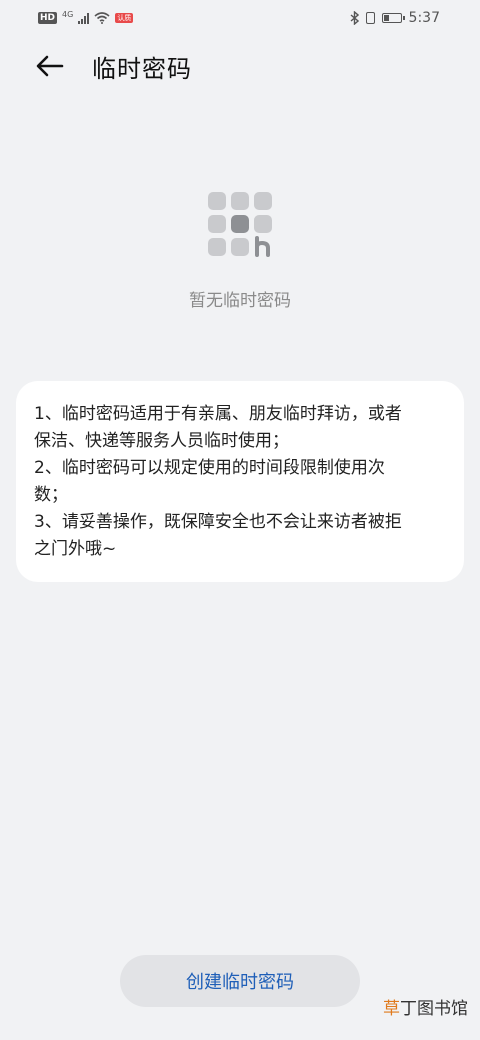 The height and width of the screenshot is (1040, 480). Describe the element at coordinates (209, 468) in the screenshot. I see `info-line: 2、临时密码可以规定使用的时间段限制使用次` at that location.